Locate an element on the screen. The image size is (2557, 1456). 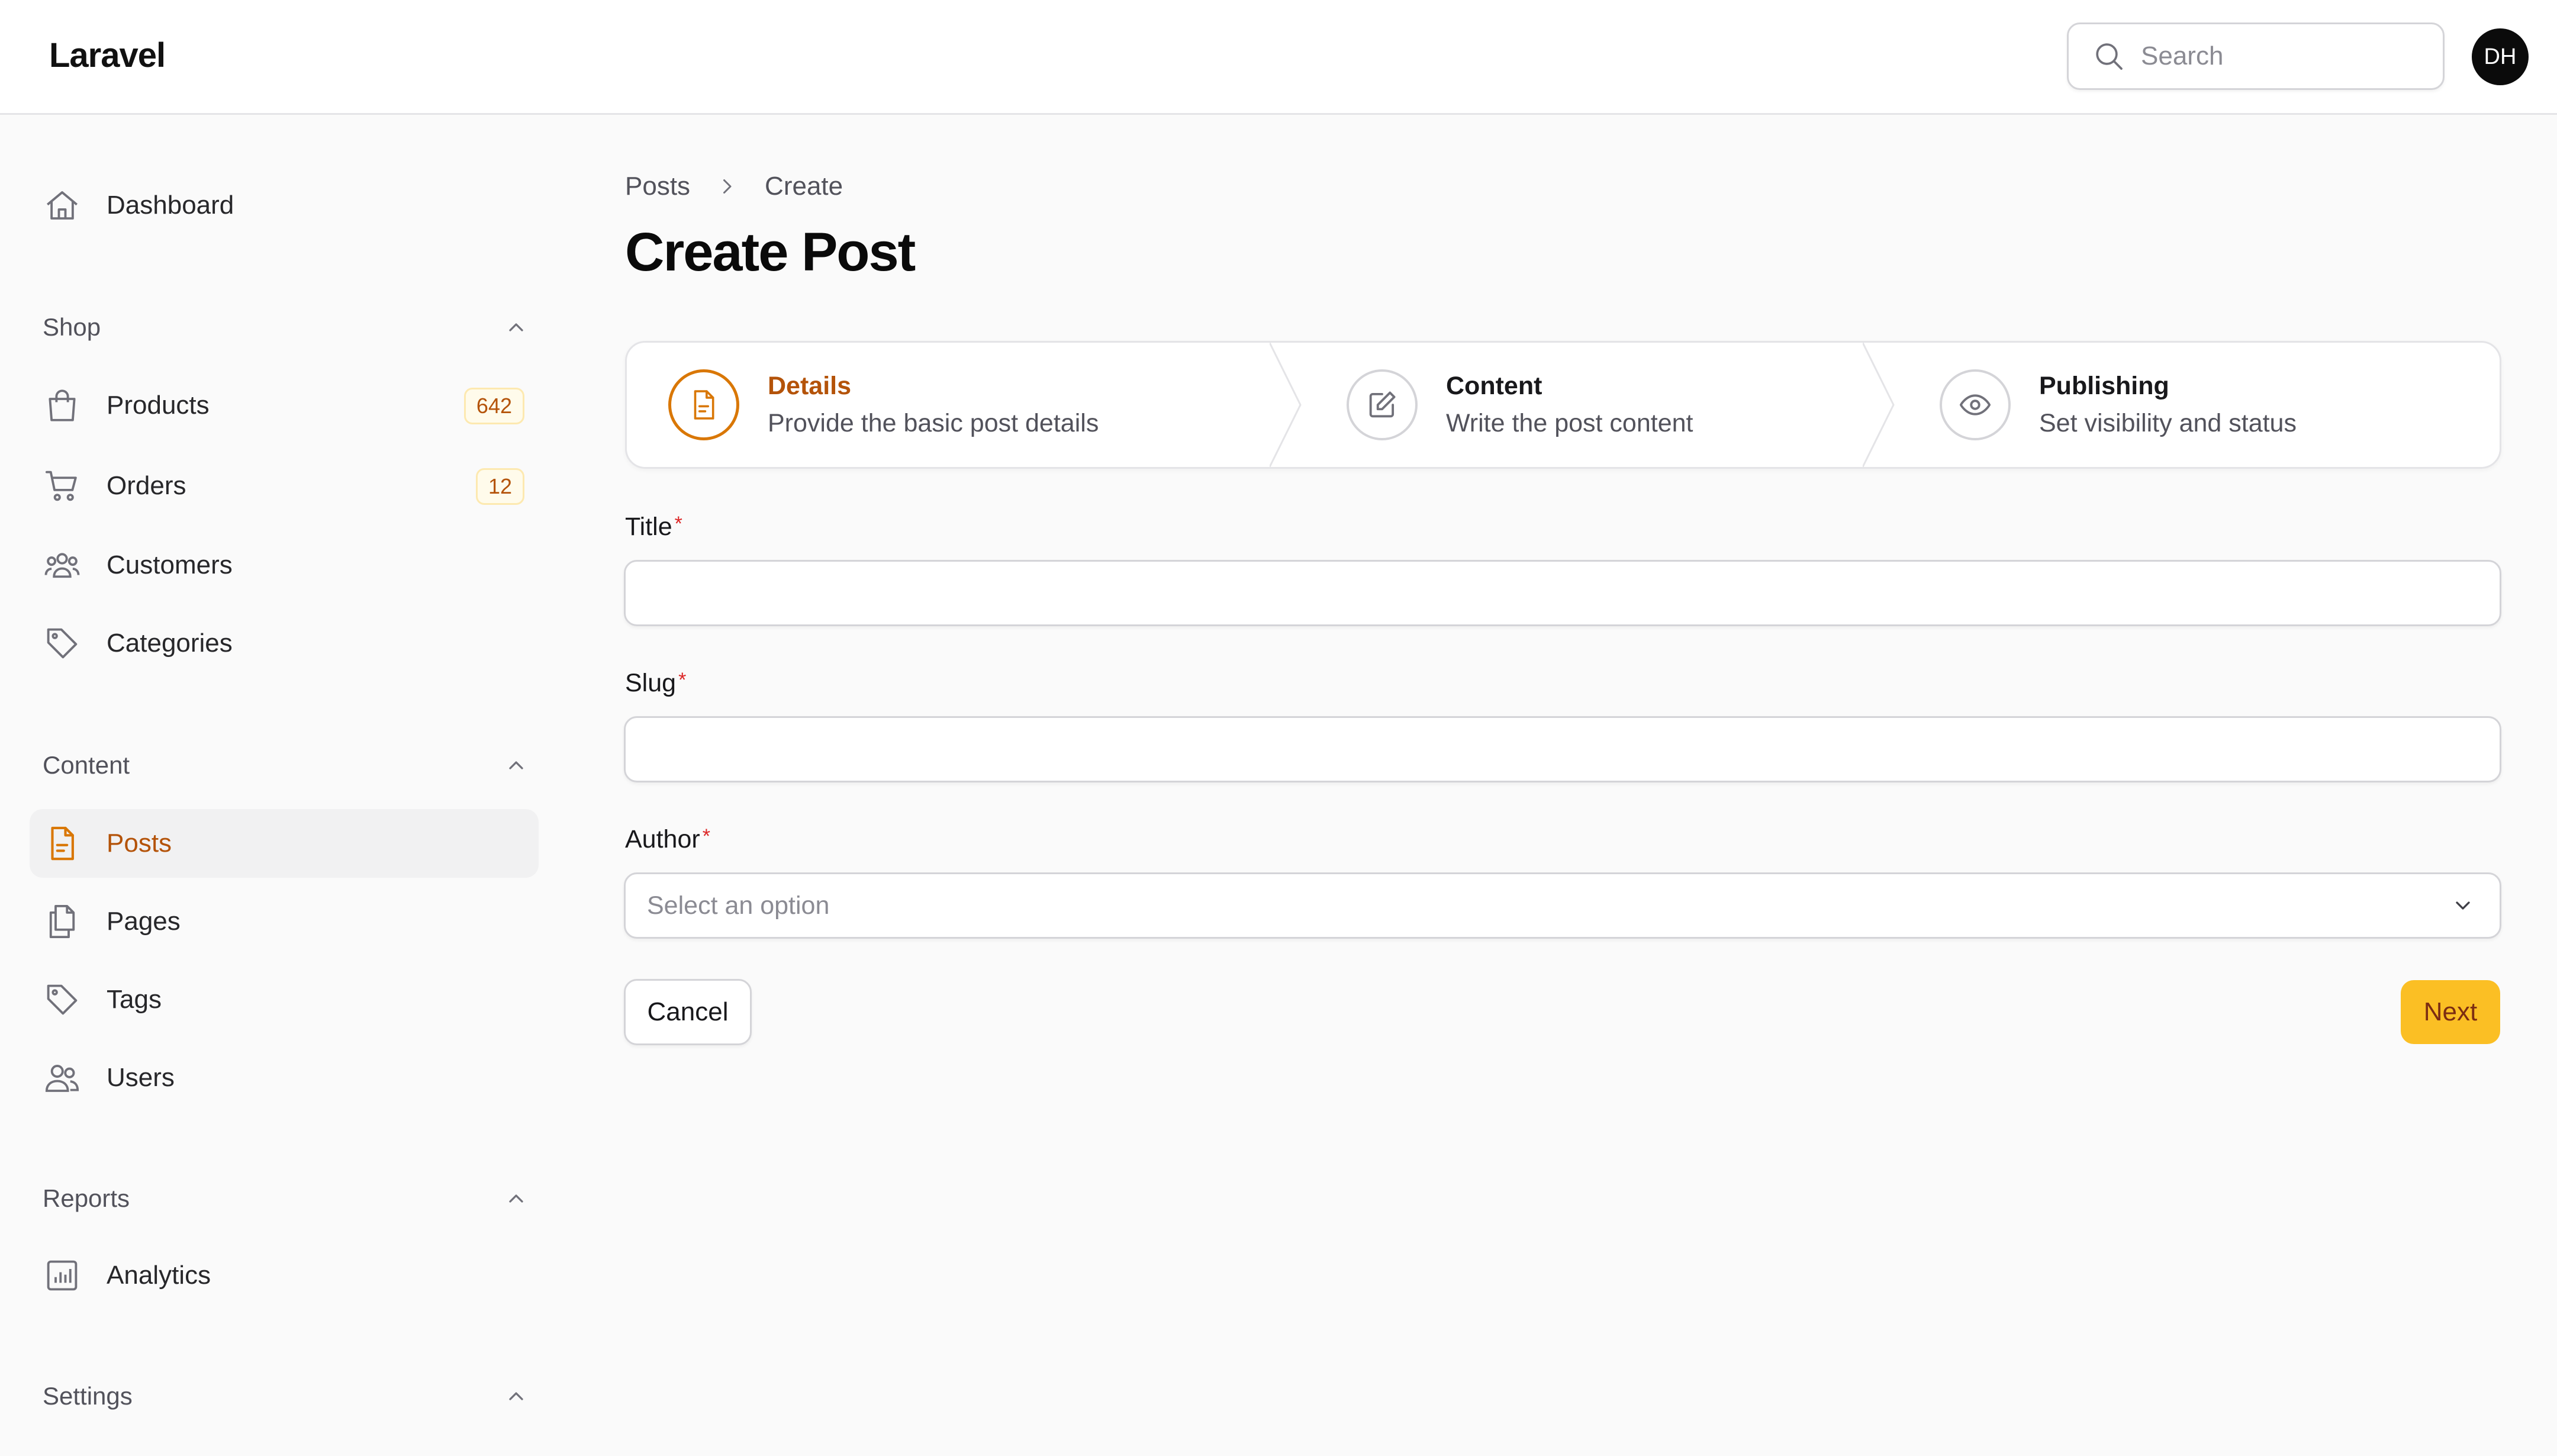
sidebar-item-categories: Categories is located at coordinates (284, 644).